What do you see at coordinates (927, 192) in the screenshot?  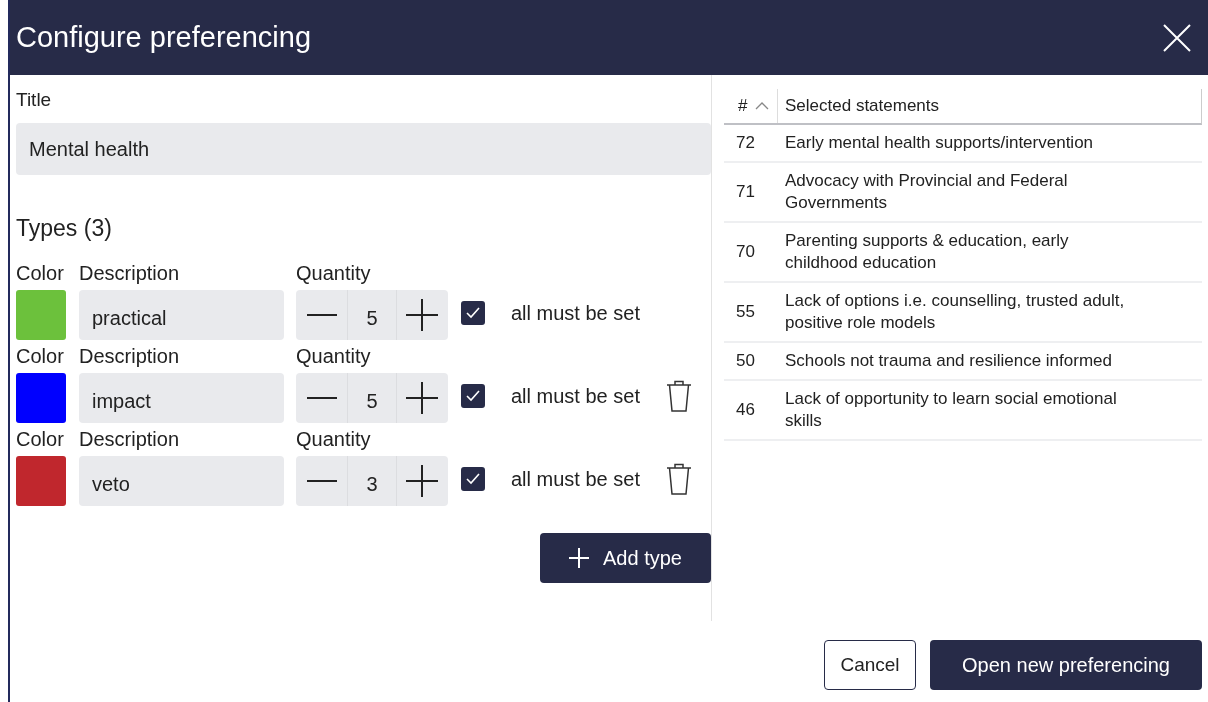 I see `table-cell-text: Advocacy with Provincial and Federal Governments` at bounding box center [927, 192].